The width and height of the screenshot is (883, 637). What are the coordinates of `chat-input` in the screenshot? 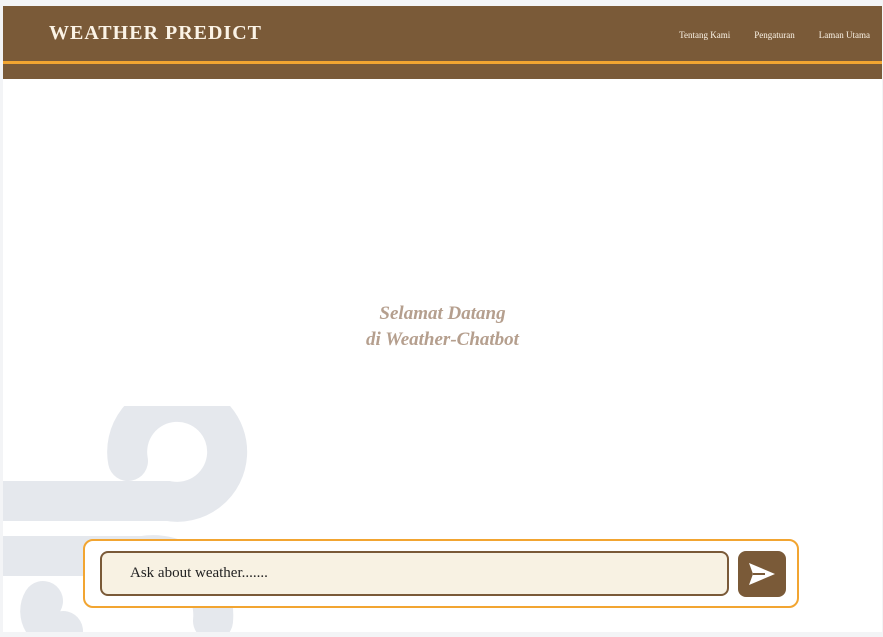 It's located at (414, 573).